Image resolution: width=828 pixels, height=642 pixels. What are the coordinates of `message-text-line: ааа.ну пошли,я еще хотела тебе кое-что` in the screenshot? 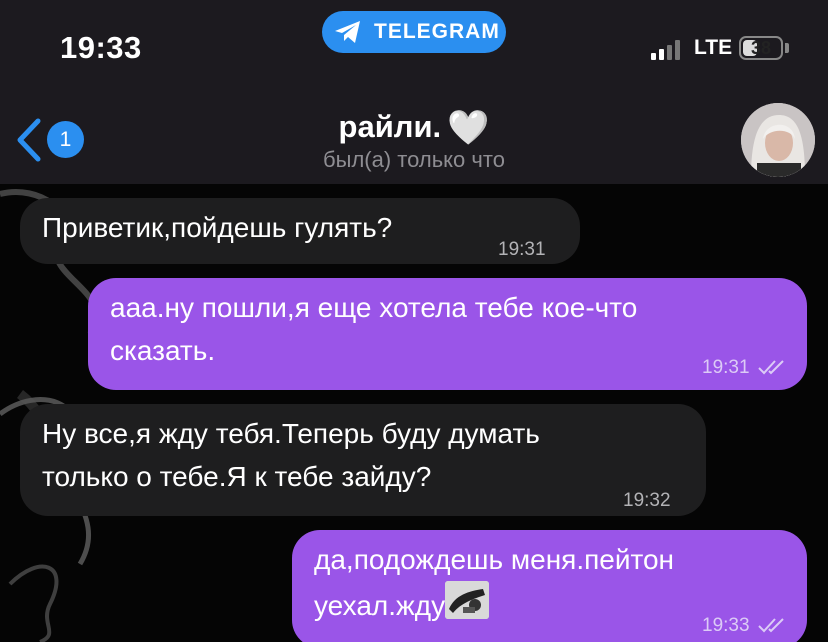 It's located at (374, 307).